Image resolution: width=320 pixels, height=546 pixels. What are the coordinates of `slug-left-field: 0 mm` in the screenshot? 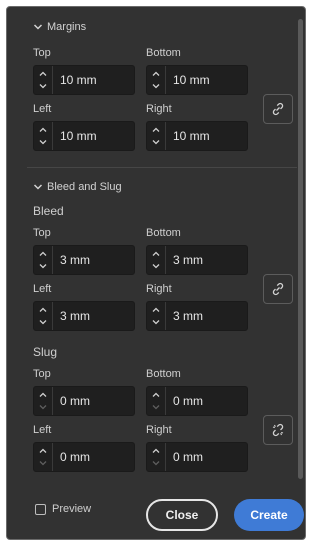 It's located at (84, 457).